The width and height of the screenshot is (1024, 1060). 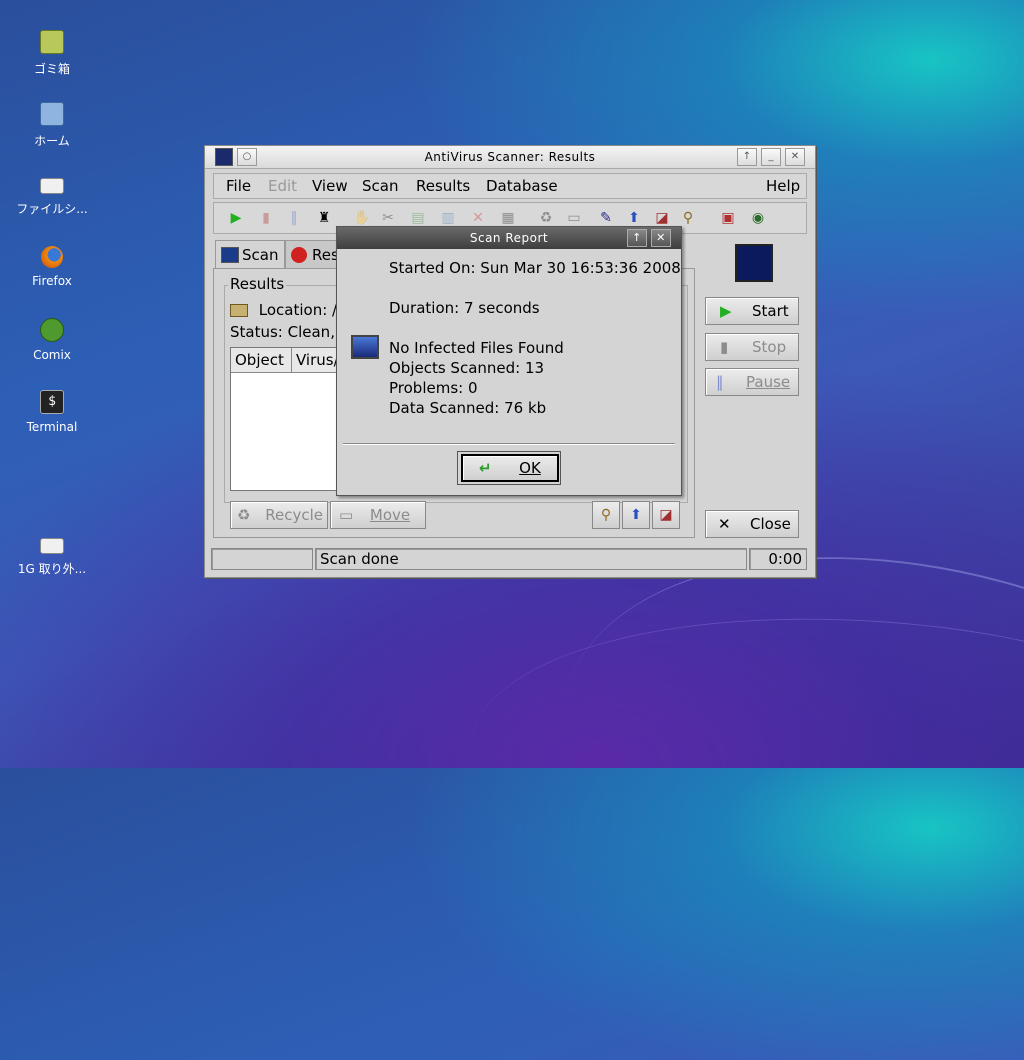 What do you see at coordinates (52, 427) in the screenshot?
I see `desktop-icon-label: Terminal` at bounding box center [52, 427].